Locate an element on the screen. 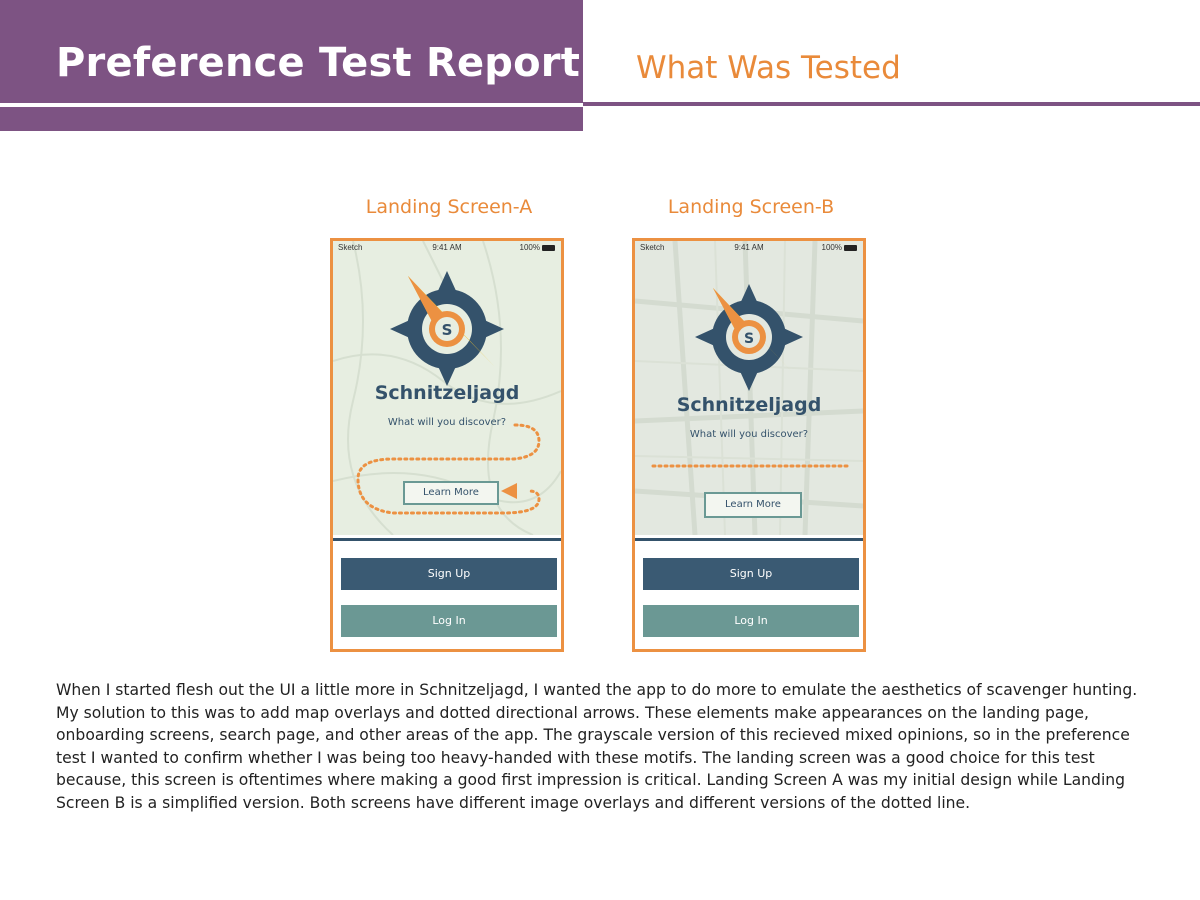 Image resolution: width=1200 pixels, height=900 pixels. section-subtitle: What Was Tested is located at coordinates (768, 68).